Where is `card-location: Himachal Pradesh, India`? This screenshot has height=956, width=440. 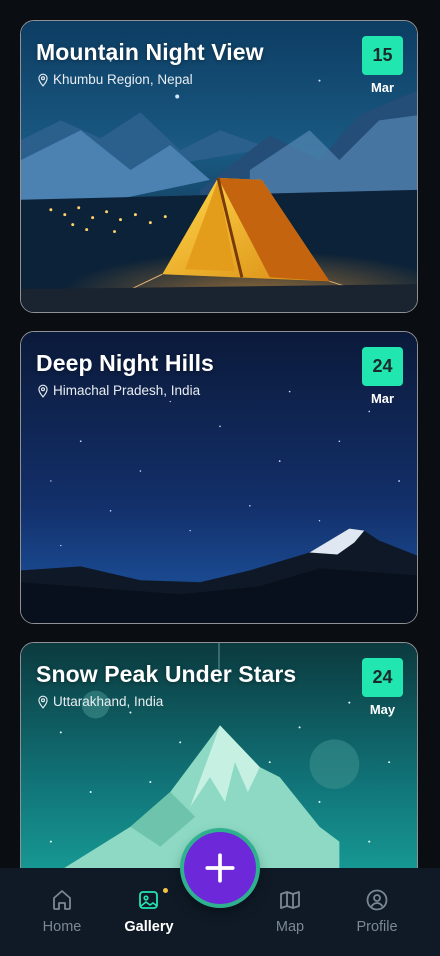
card-location: Himachal Pradesh, India is located at coordinates (118, 390).